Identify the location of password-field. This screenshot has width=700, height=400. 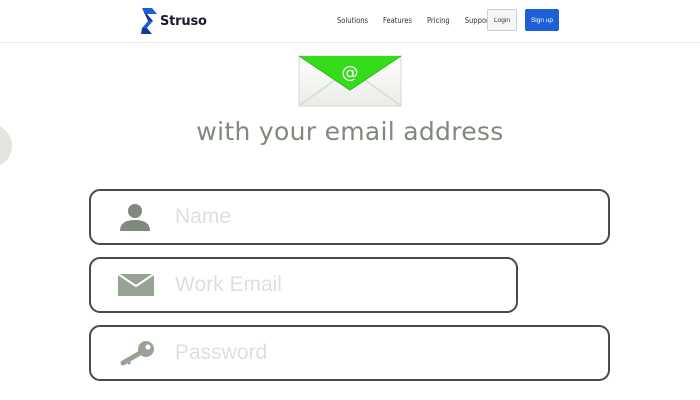
(349, 353).